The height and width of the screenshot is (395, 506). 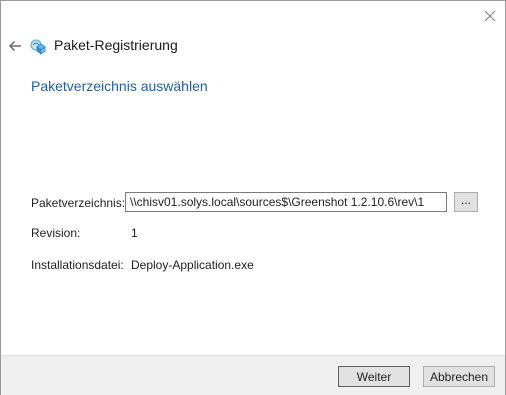 What do you see at coordinates (253, 375) in the screenshot?
I see `footer-bar: Weiter Abbrechen` at bounding box center [253, 375].